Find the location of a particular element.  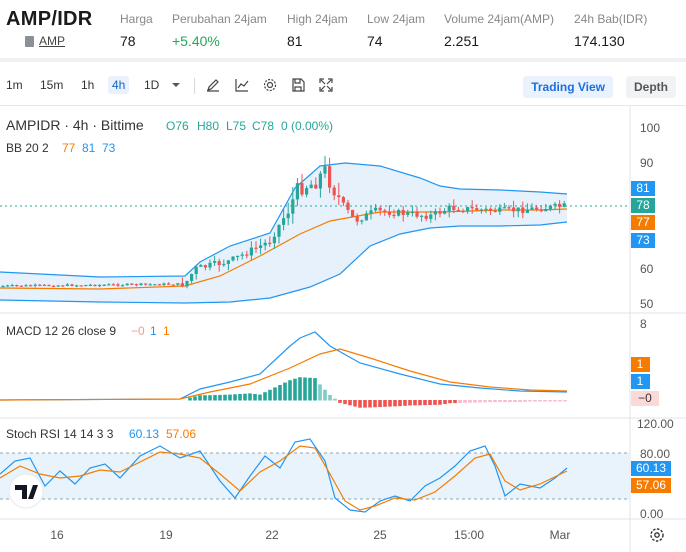

stat-value: +5.40% is located at coordinates (196, 41).